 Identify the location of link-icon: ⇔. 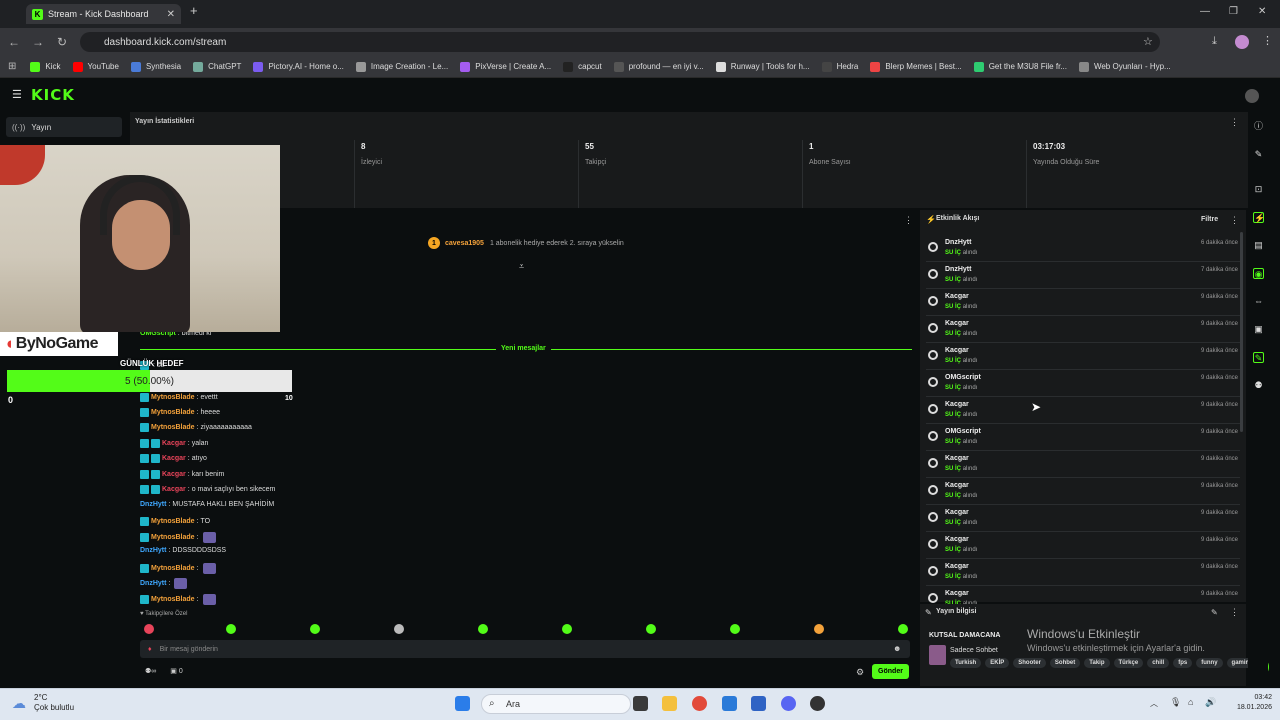
(1258, 301).